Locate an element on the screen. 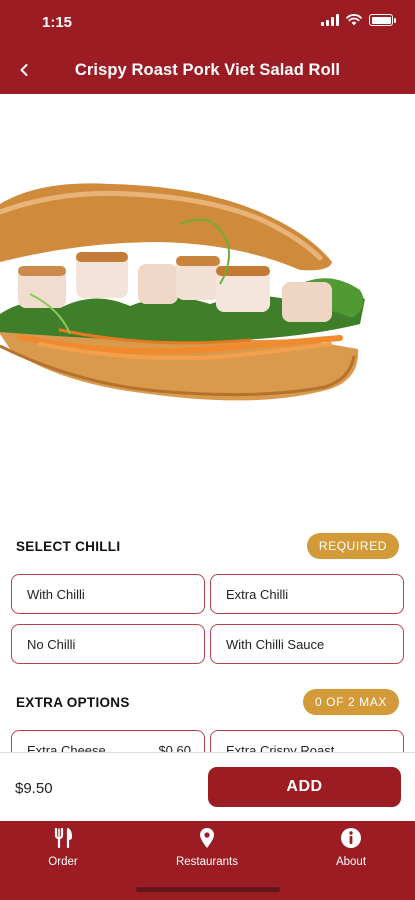 This screenshot has height=900, width=415. page-title: Crispy Roast Pork Viet Salad Roll is located at coordinates (207, 70).